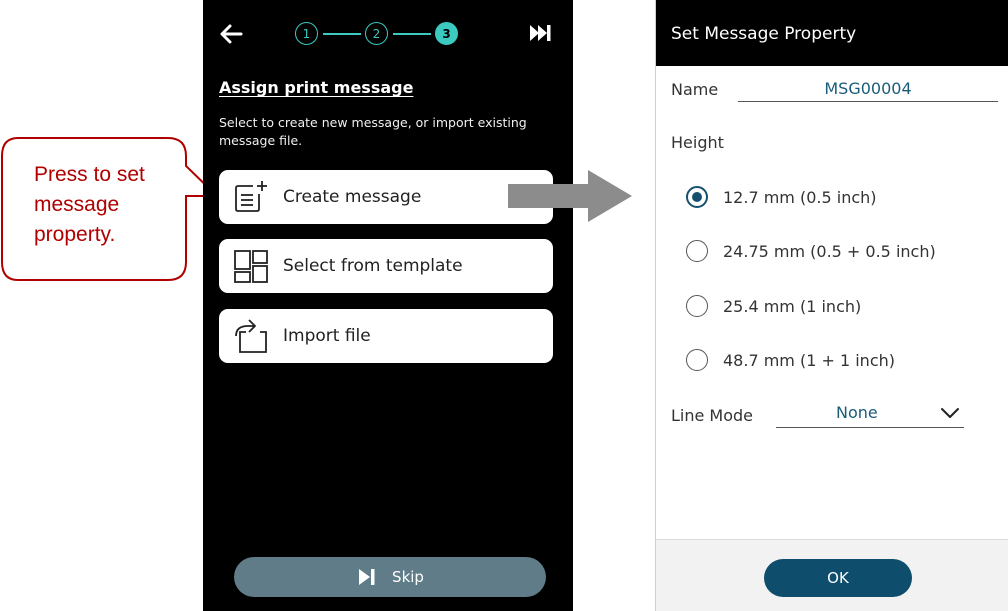 The image size is (1008, 611). I want to click on fast-forward-button, so click(540, 33).